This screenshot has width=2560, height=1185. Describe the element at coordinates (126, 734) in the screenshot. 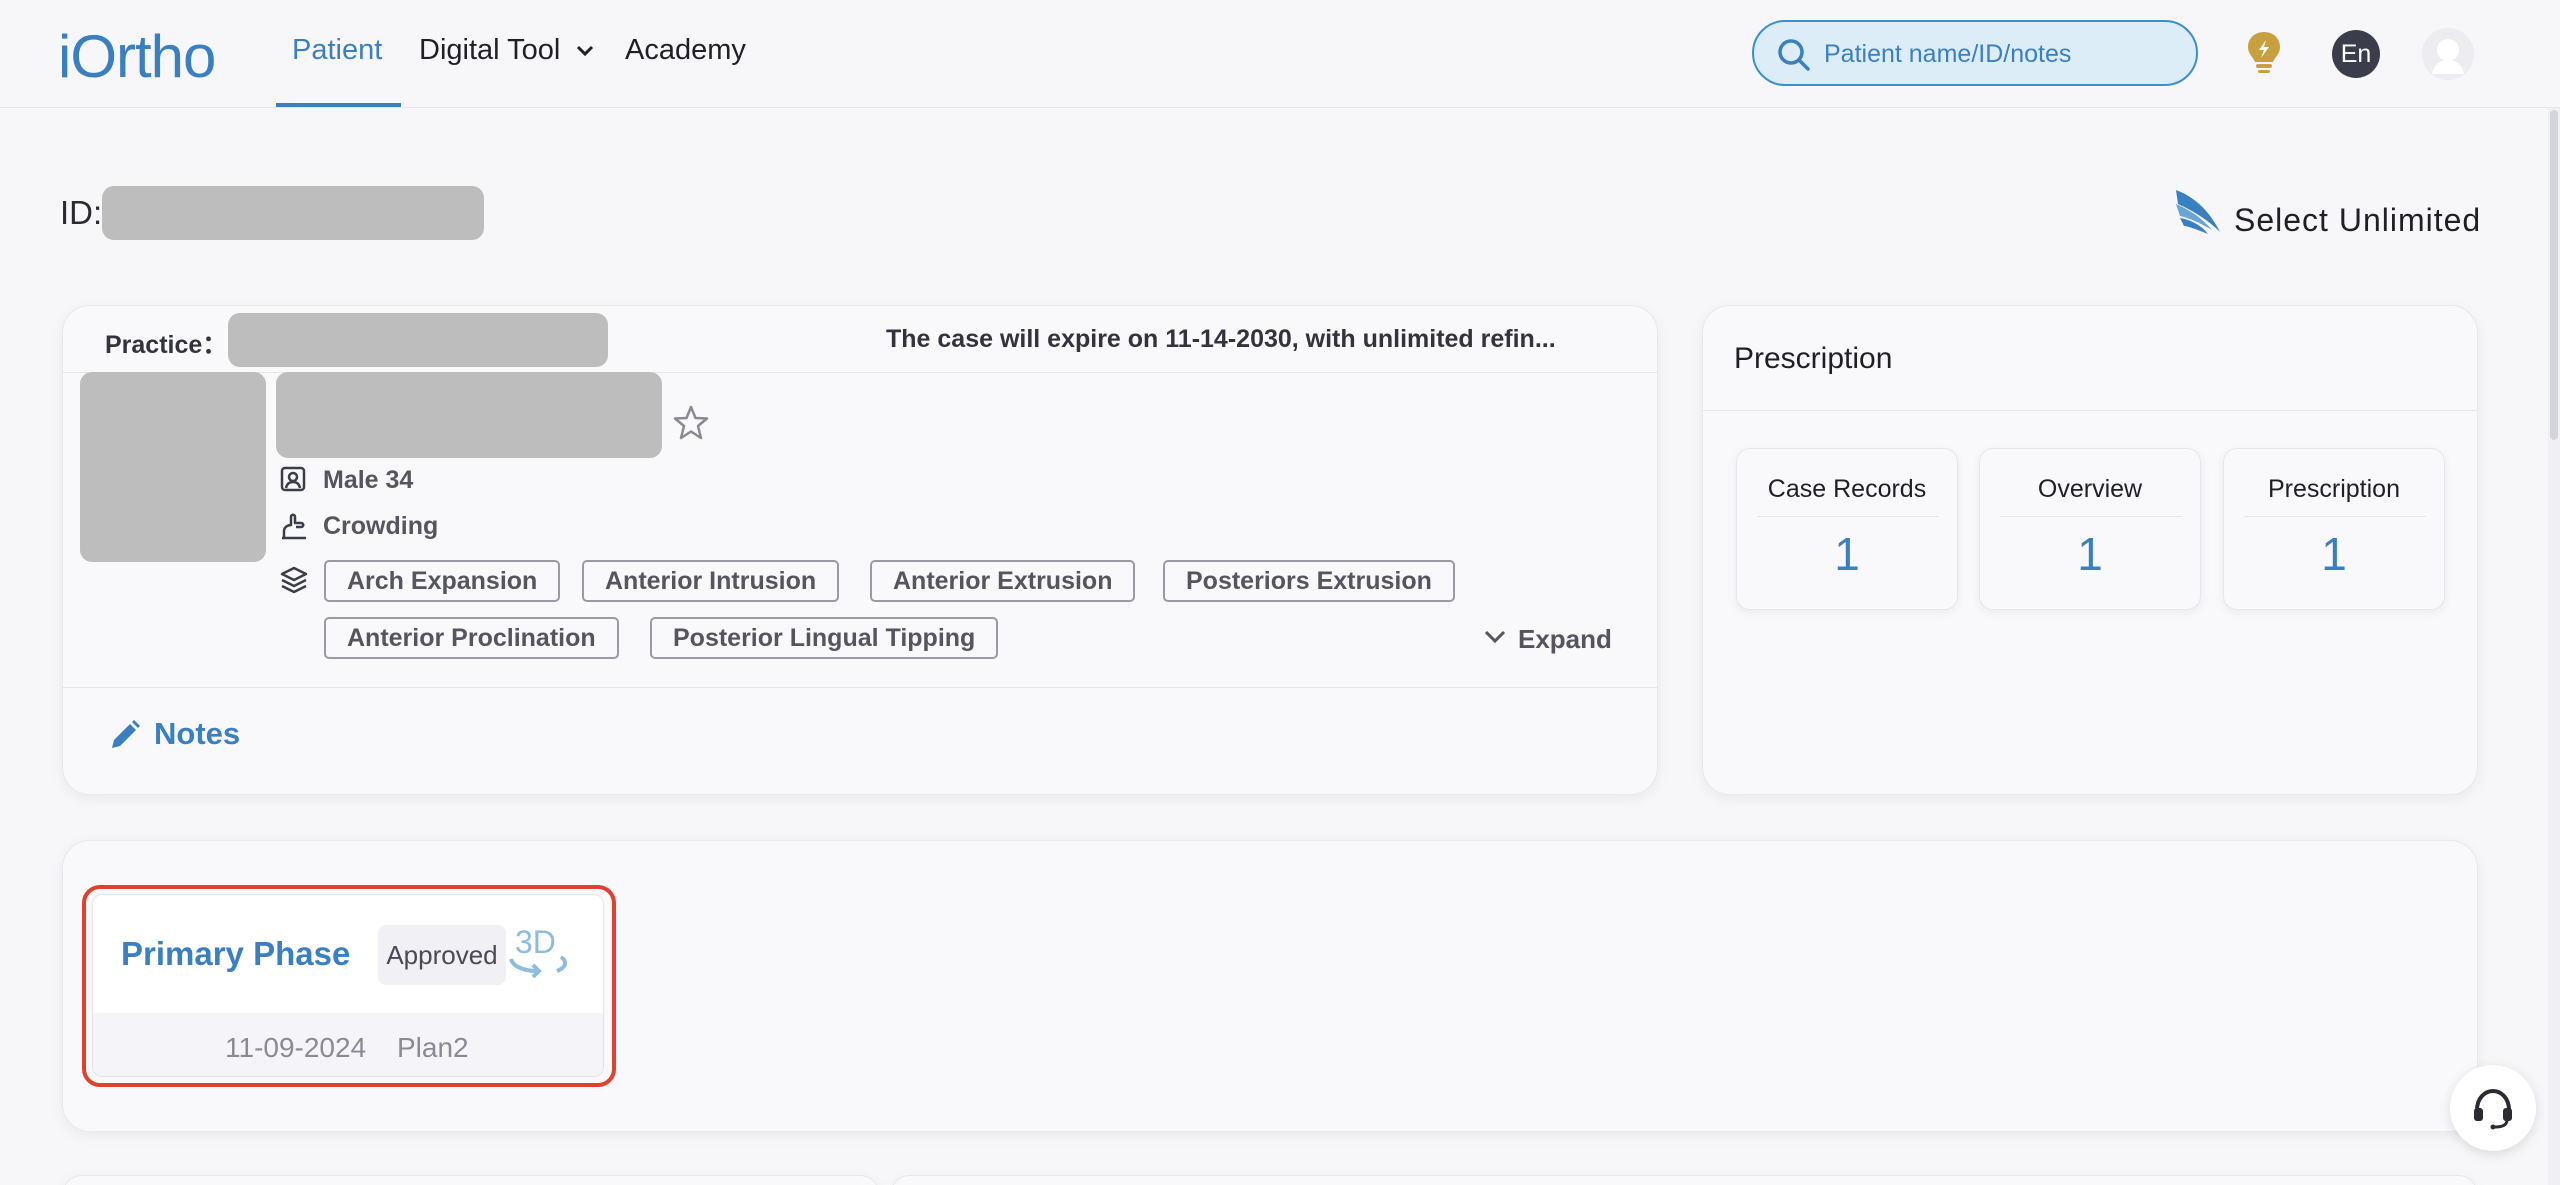

I see `pencil-icon` at that location.